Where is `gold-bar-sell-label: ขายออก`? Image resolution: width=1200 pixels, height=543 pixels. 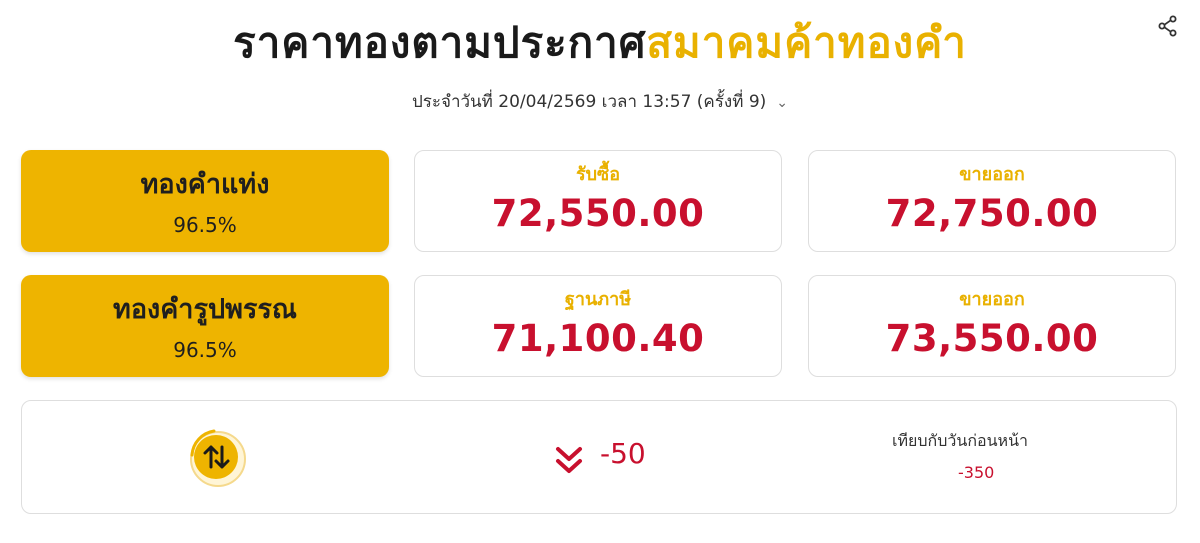 gold-bar-sell-label: ขายออก is located at coordinates (992, 174).